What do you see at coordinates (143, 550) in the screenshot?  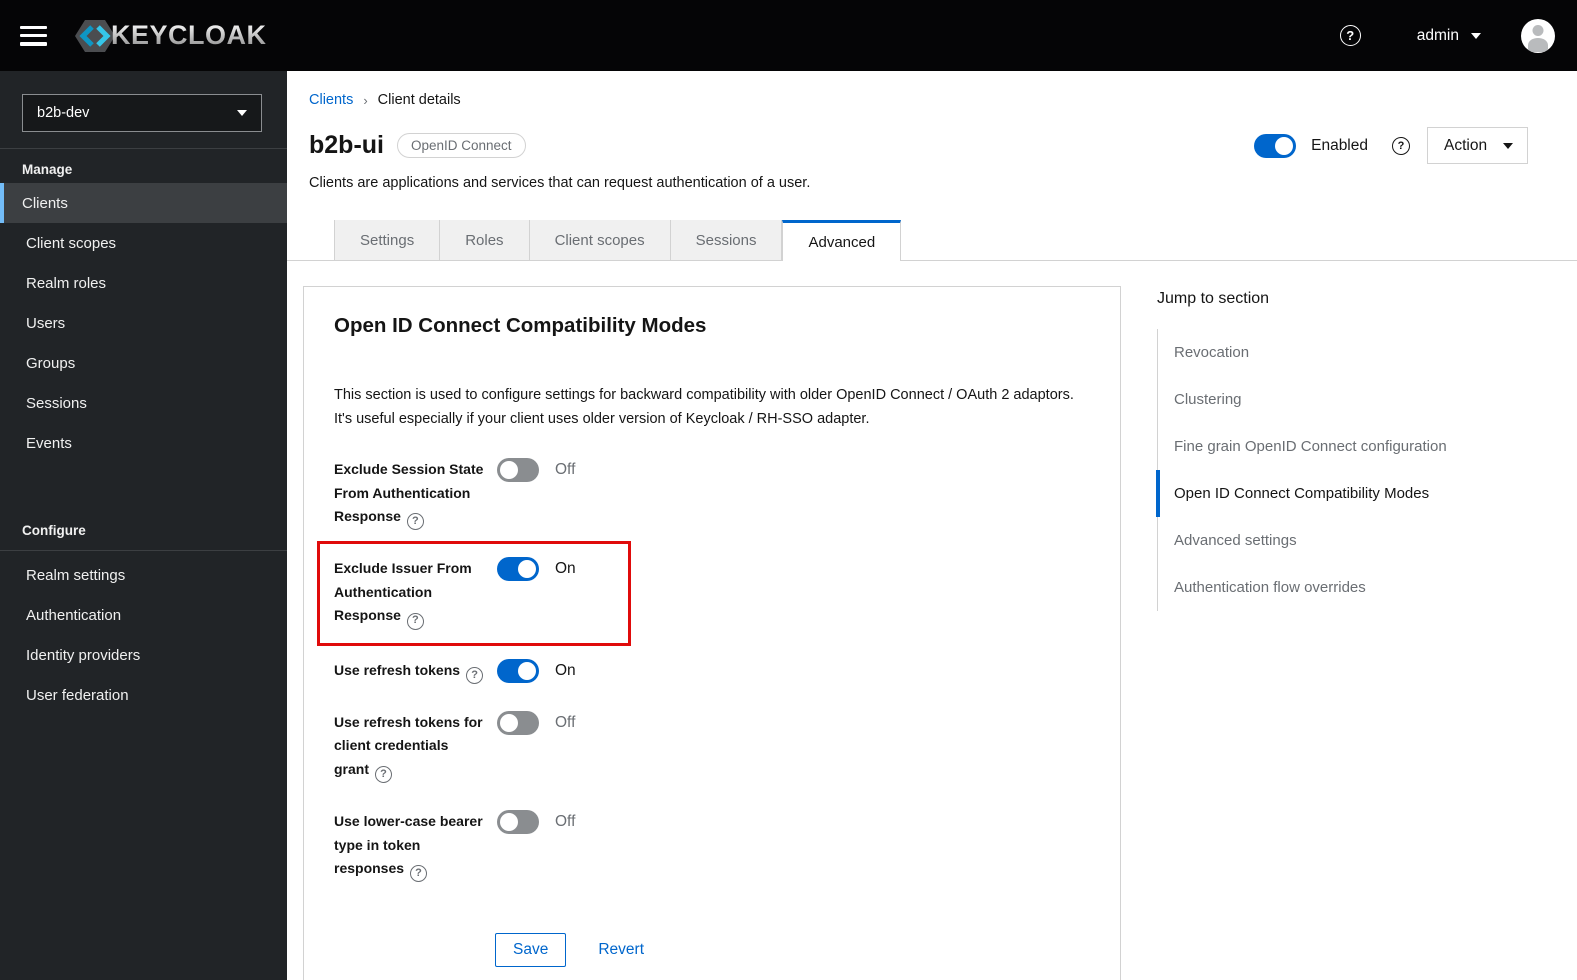 I see `sidebar-divider` at bounding box center [143, 550].